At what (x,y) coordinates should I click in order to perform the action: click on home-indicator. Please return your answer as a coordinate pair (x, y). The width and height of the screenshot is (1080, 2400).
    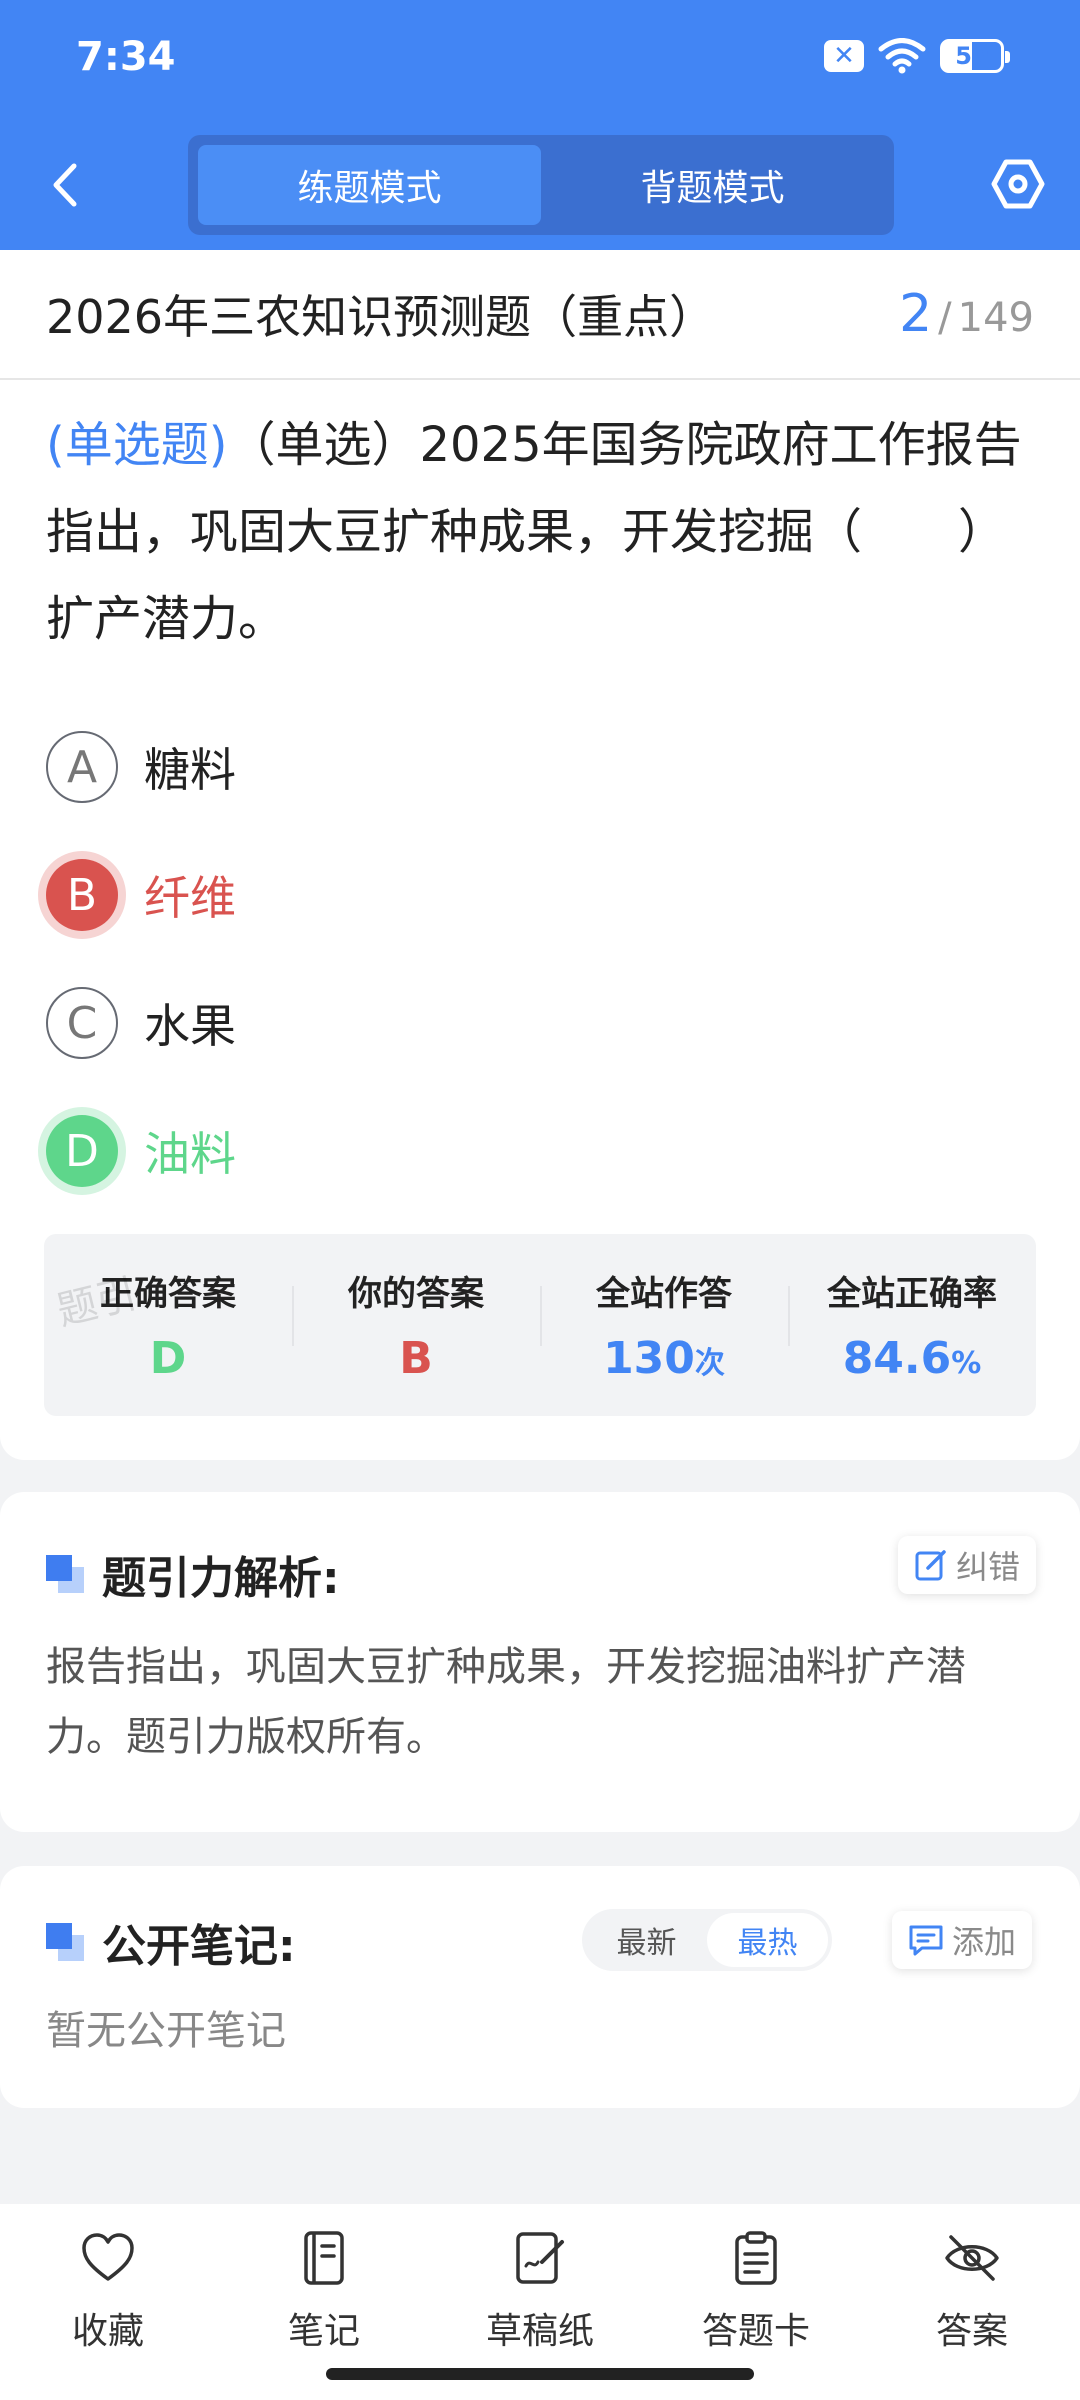
    Looking at the image, I should click on (540, 2374).